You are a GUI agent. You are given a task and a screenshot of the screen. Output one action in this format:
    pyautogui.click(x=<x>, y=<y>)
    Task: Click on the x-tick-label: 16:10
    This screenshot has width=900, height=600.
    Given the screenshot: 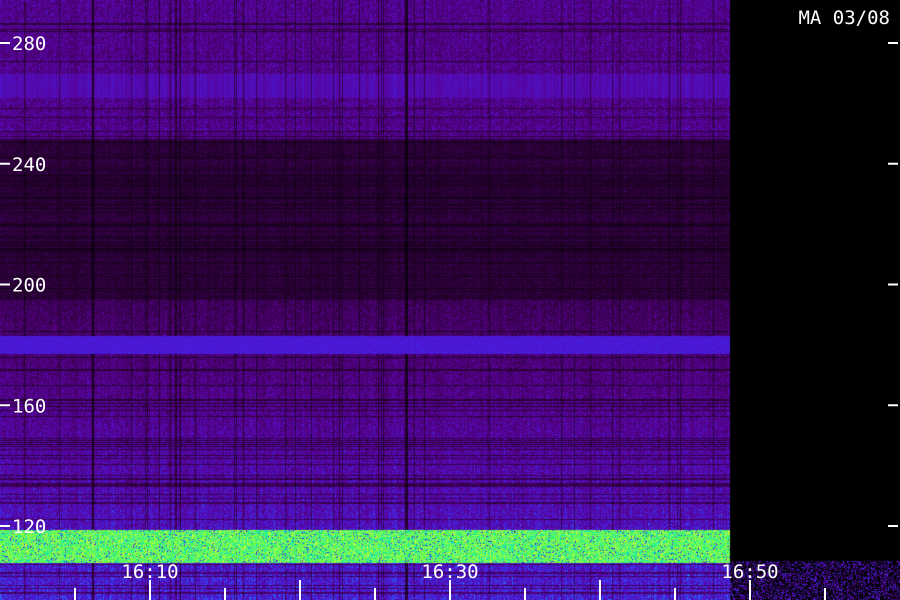 What is the action you would take?
    pyautogui.click(x=149, y=572)
    